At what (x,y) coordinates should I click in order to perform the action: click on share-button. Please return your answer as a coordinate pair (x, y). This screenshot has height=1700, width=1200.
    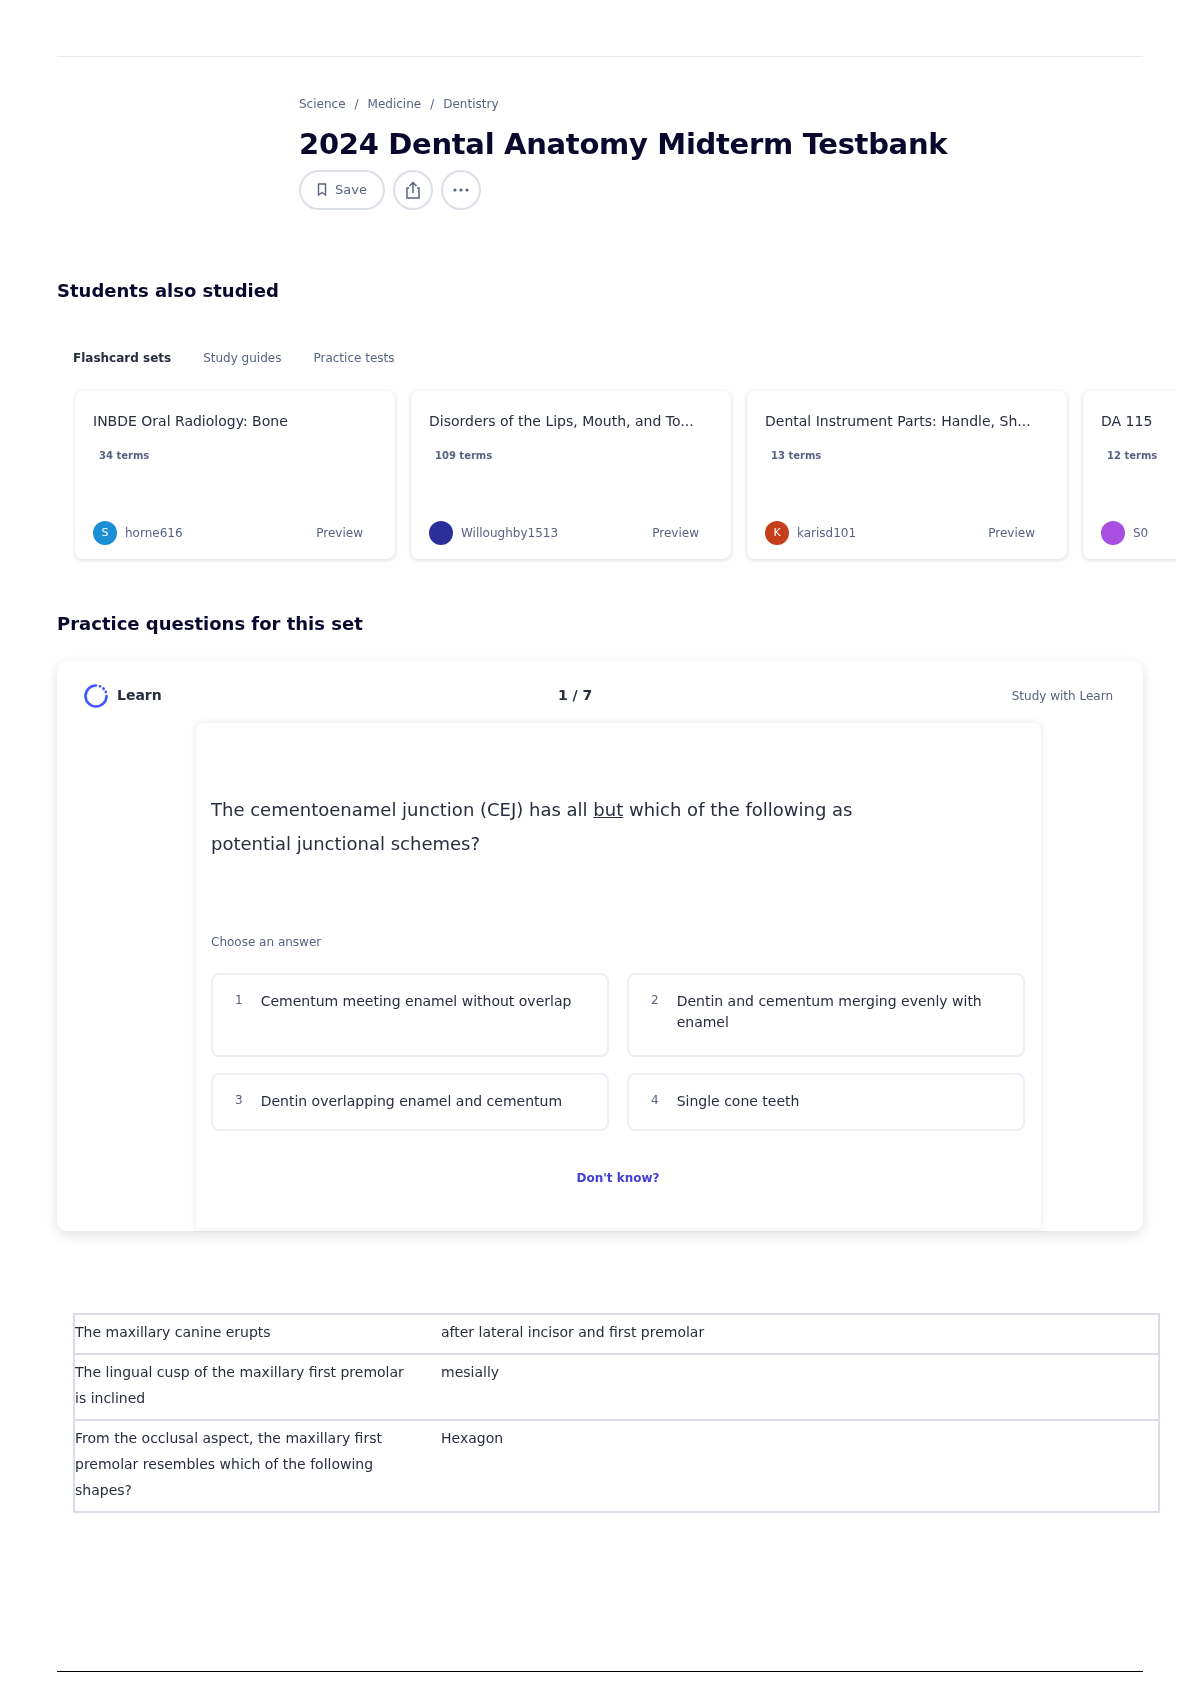
    Looking at the image, I should click on (412, 189).